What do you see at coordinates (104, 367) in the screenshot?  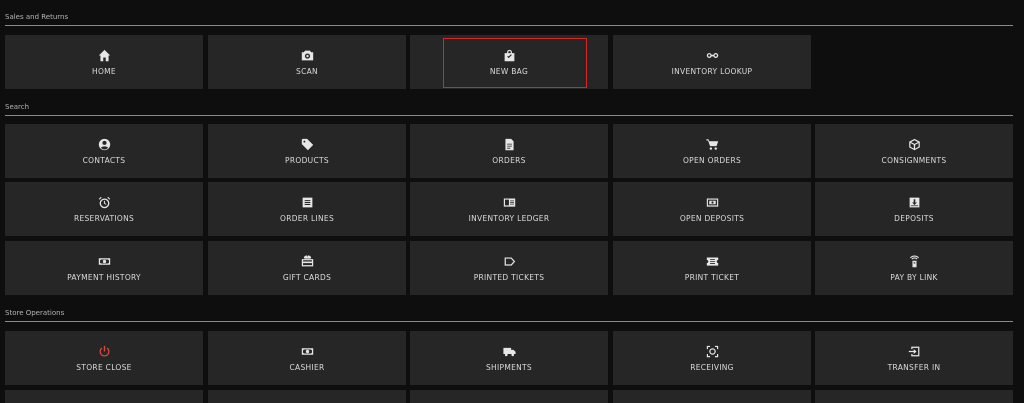 I see `store-close-label: STORE CLOSE` at bounding box center [104, 367].